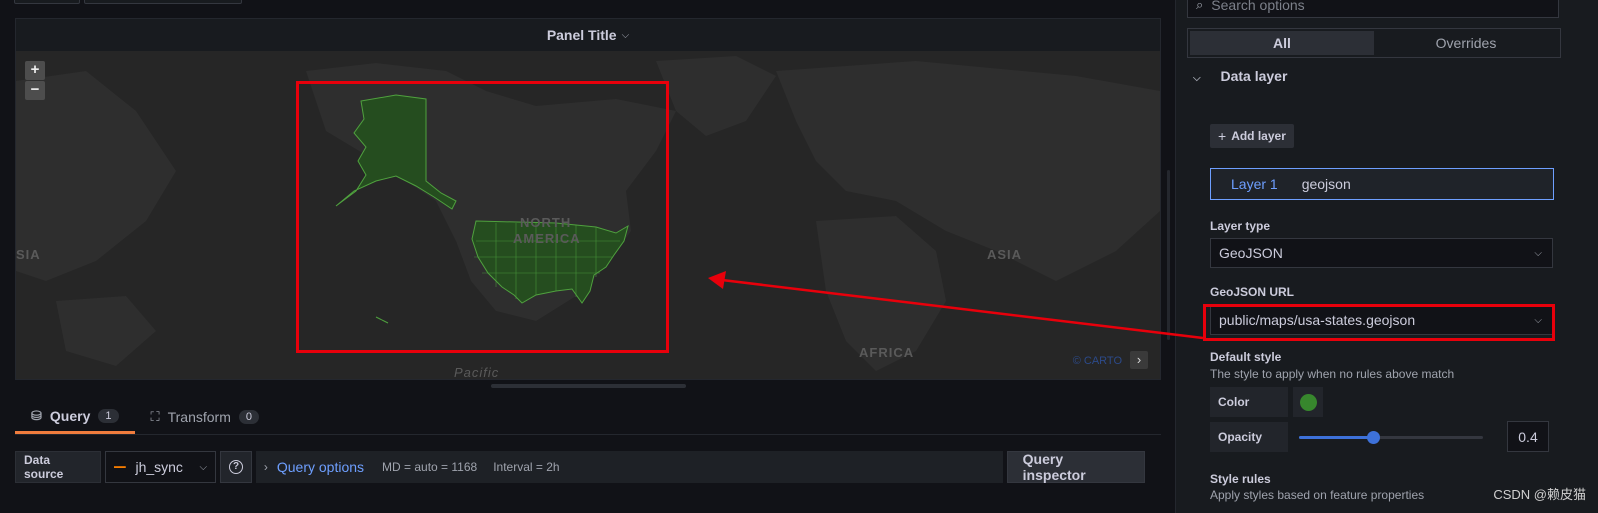 Image resolution: width=1598 pixels, height=513 pixels. I want to click on datasource-label: Data source, so click(58, 467).